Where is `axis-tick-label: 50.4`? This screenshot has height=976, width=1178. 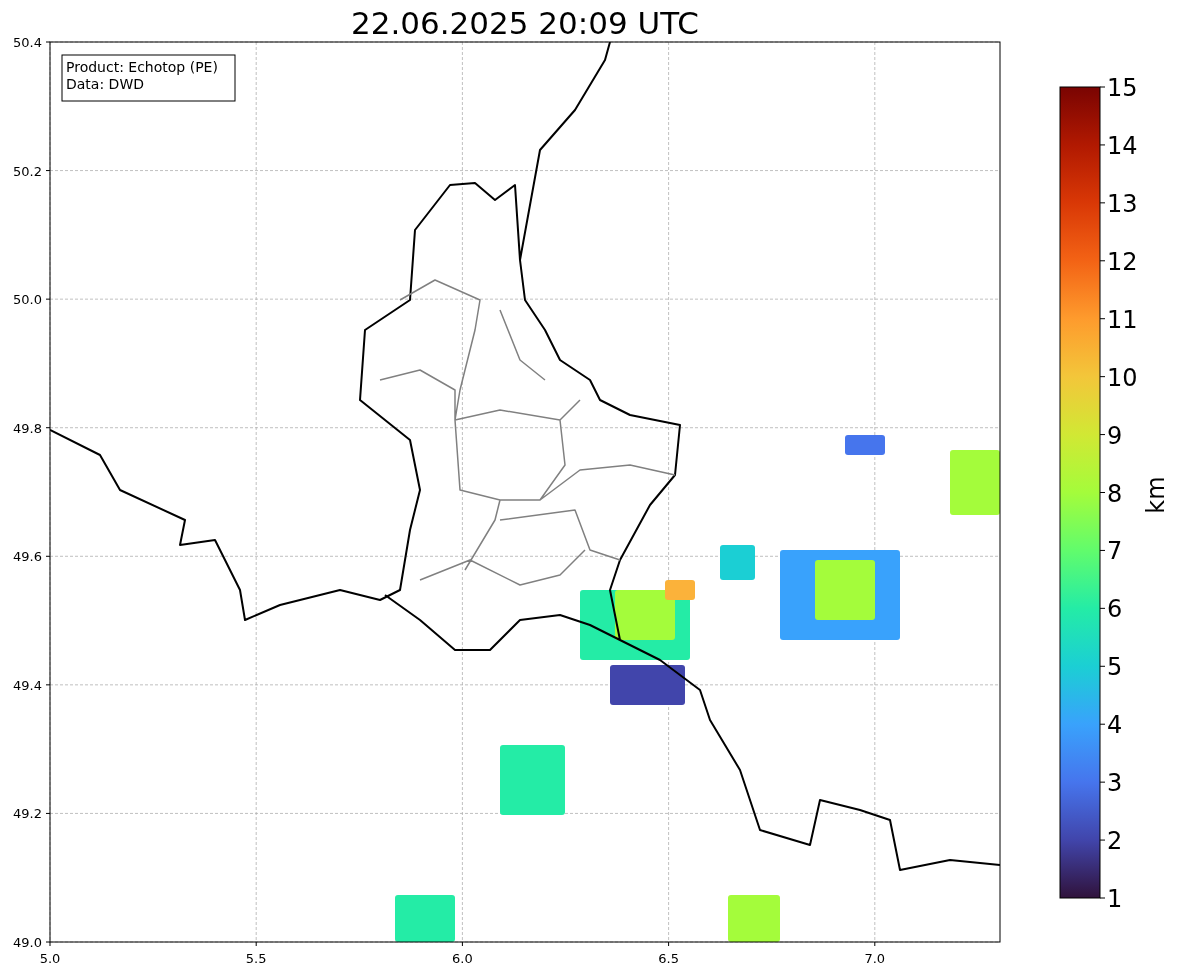 axis-tick-label: 50.4 is located at coordinates (27, 42).